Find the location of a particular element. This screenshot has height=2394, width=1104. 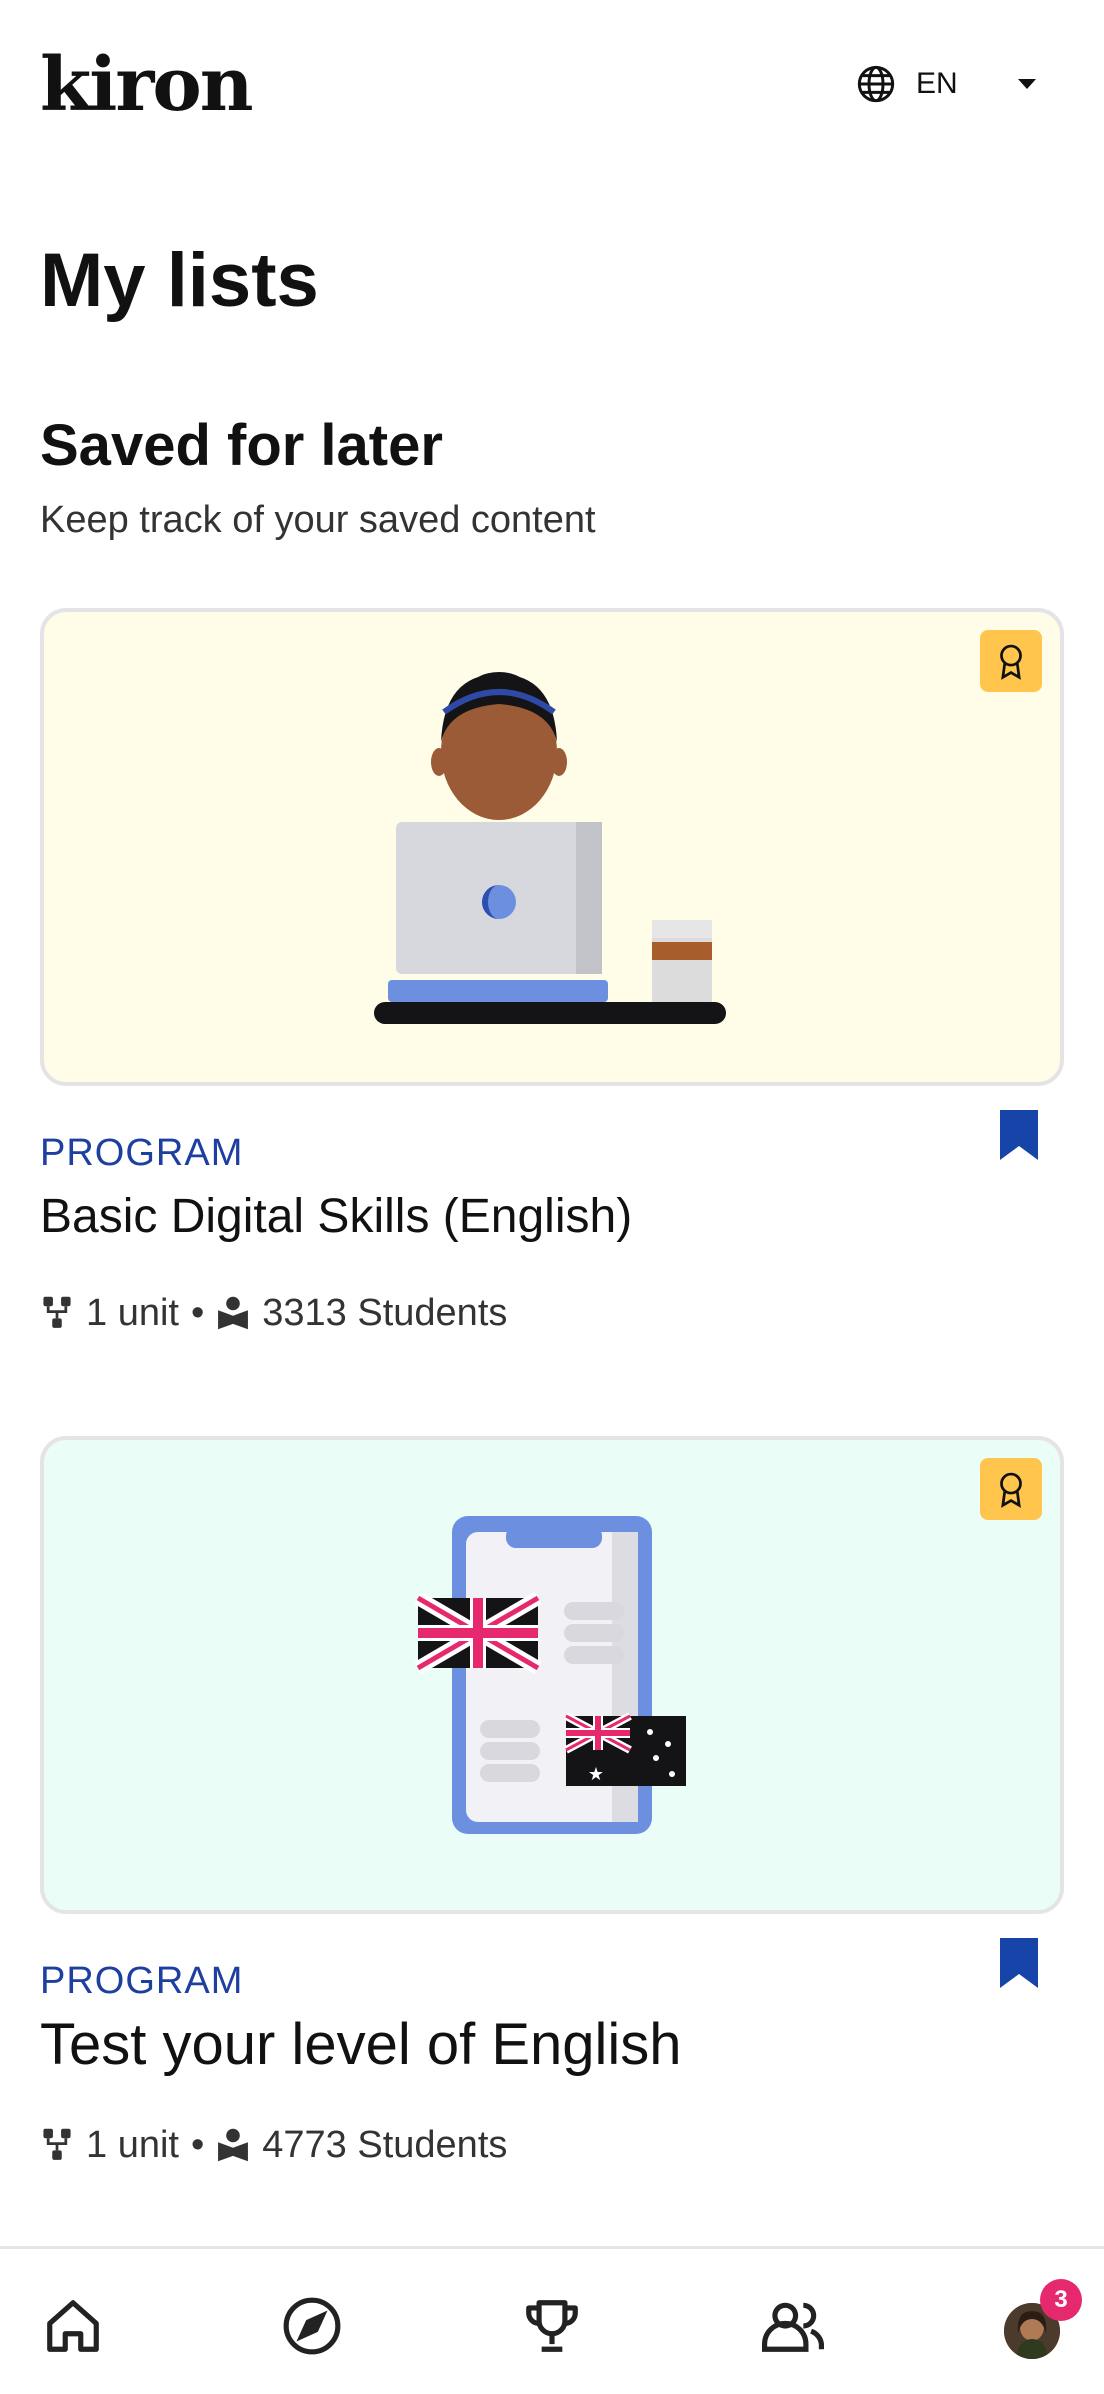

card-meta: 1 unit • 3313 Students is located at coordinates (273, 1313).